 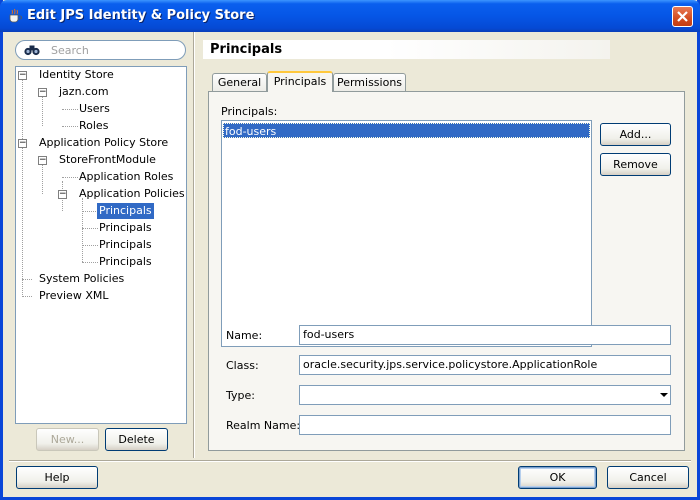 What do you see at coordinates (73, 296) in the screenshot?
I see `tree-item-preview-xml: Preview XML` at bounding box center [73, 296].